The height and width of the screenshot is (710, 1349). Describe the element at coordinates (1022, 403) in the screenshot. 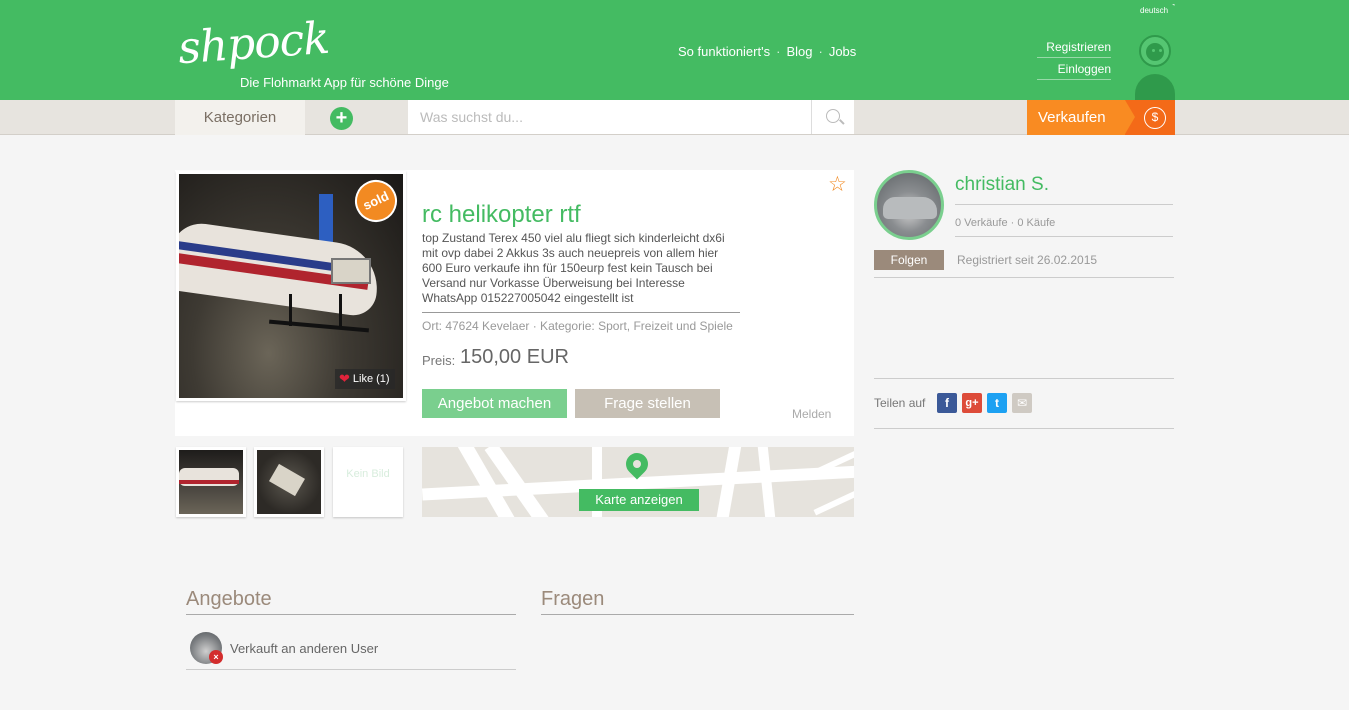

I see `email-icon: ✉` at that location.